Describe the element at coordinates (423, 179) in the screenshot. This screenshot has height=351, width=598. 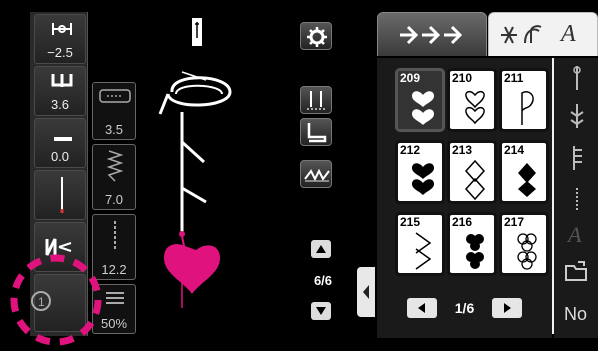
I see `double-heart-filled-icon` at that location.